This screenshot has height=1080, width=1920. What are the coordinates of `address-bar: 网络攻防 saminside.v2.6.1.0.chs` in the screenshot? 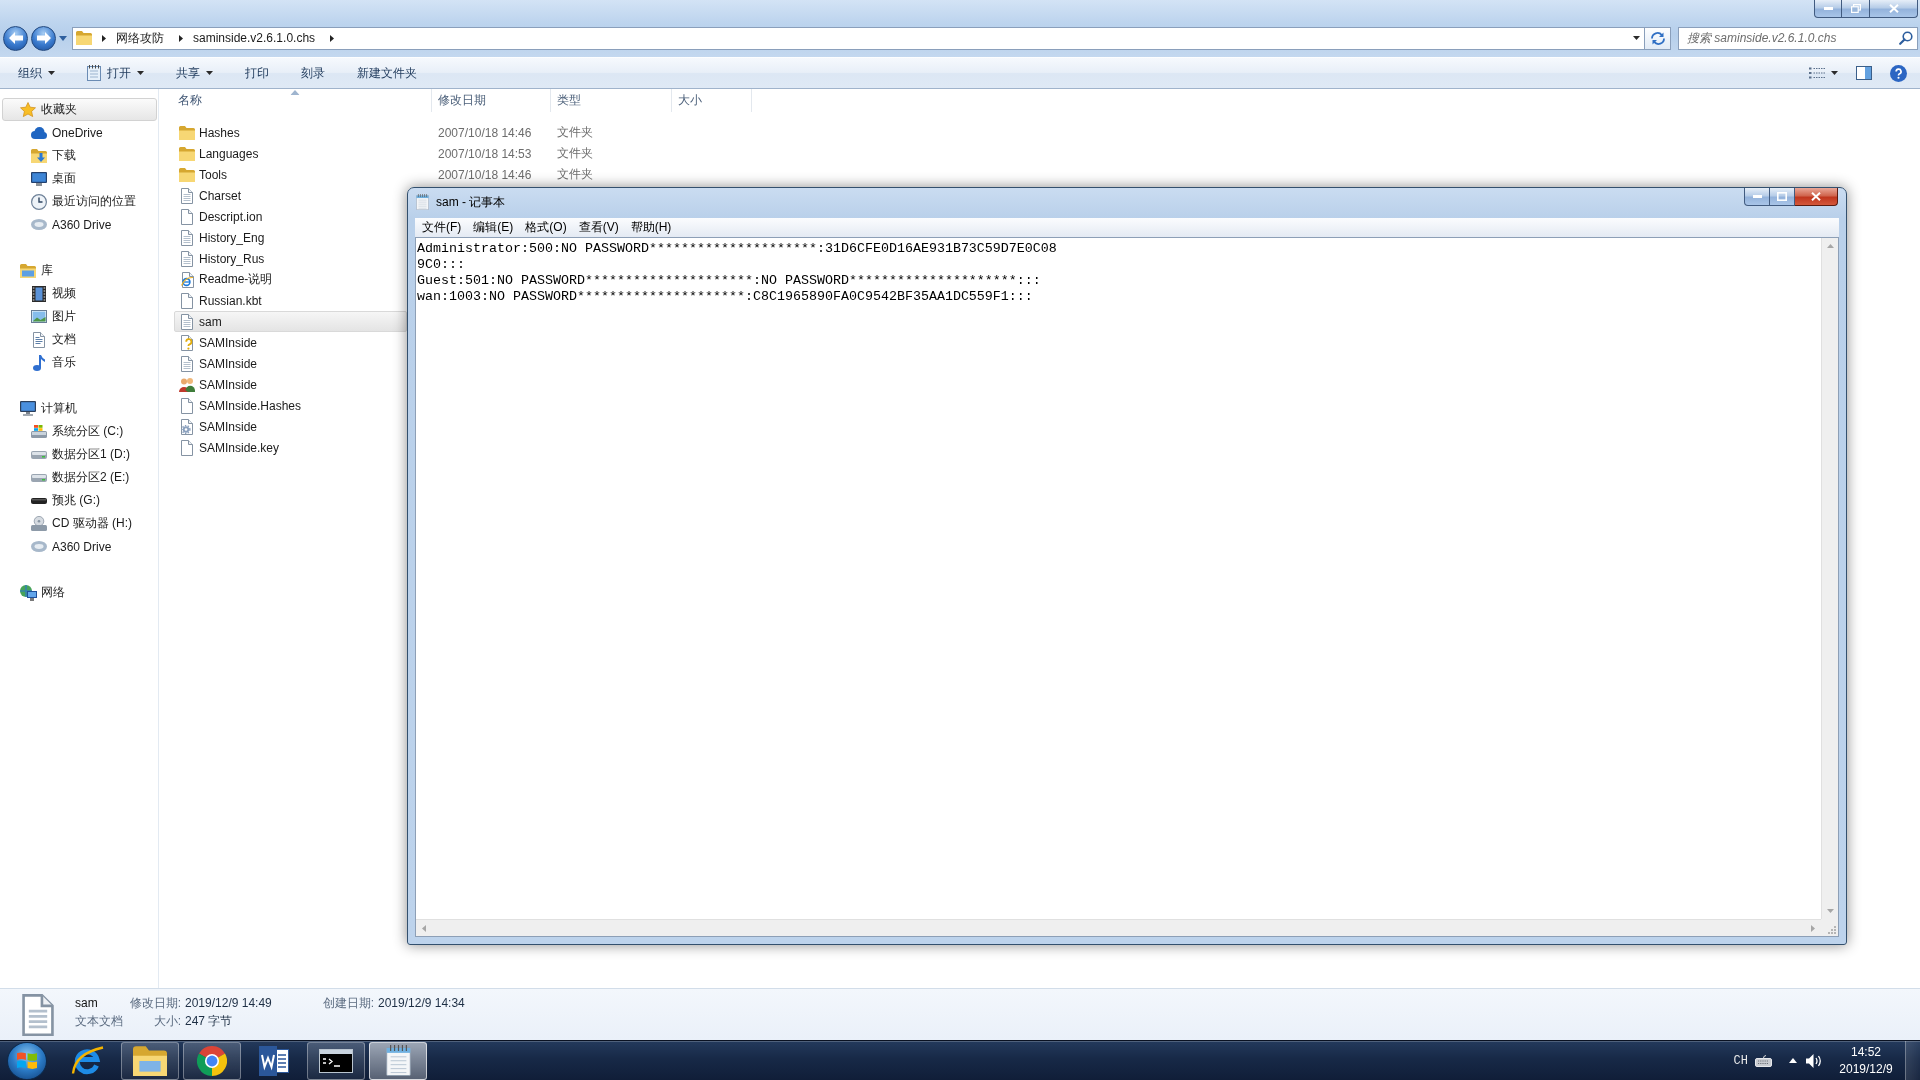 It's located at (858, 38).